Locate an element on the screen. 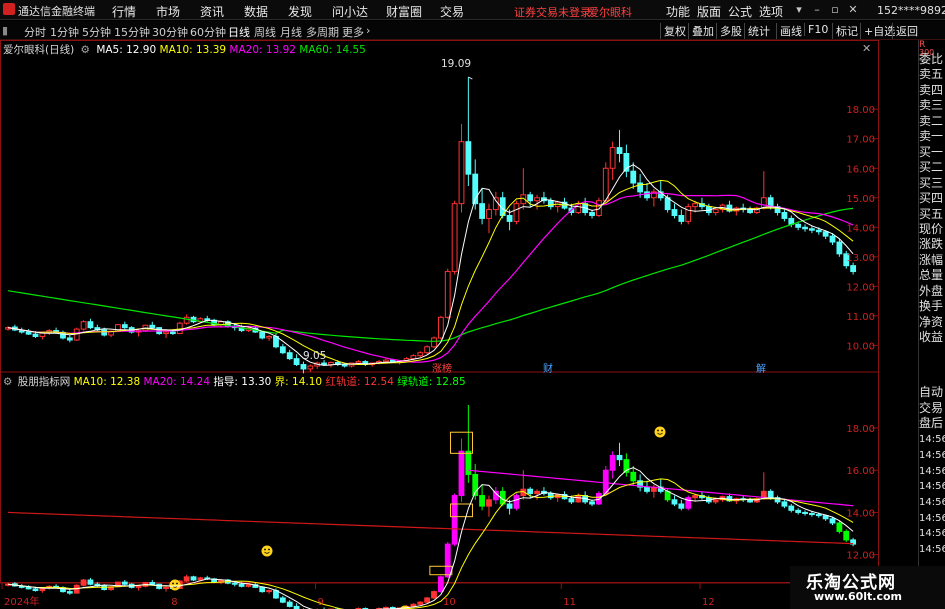  period-5min: 5分钟 is located at coordinates (96, 32).